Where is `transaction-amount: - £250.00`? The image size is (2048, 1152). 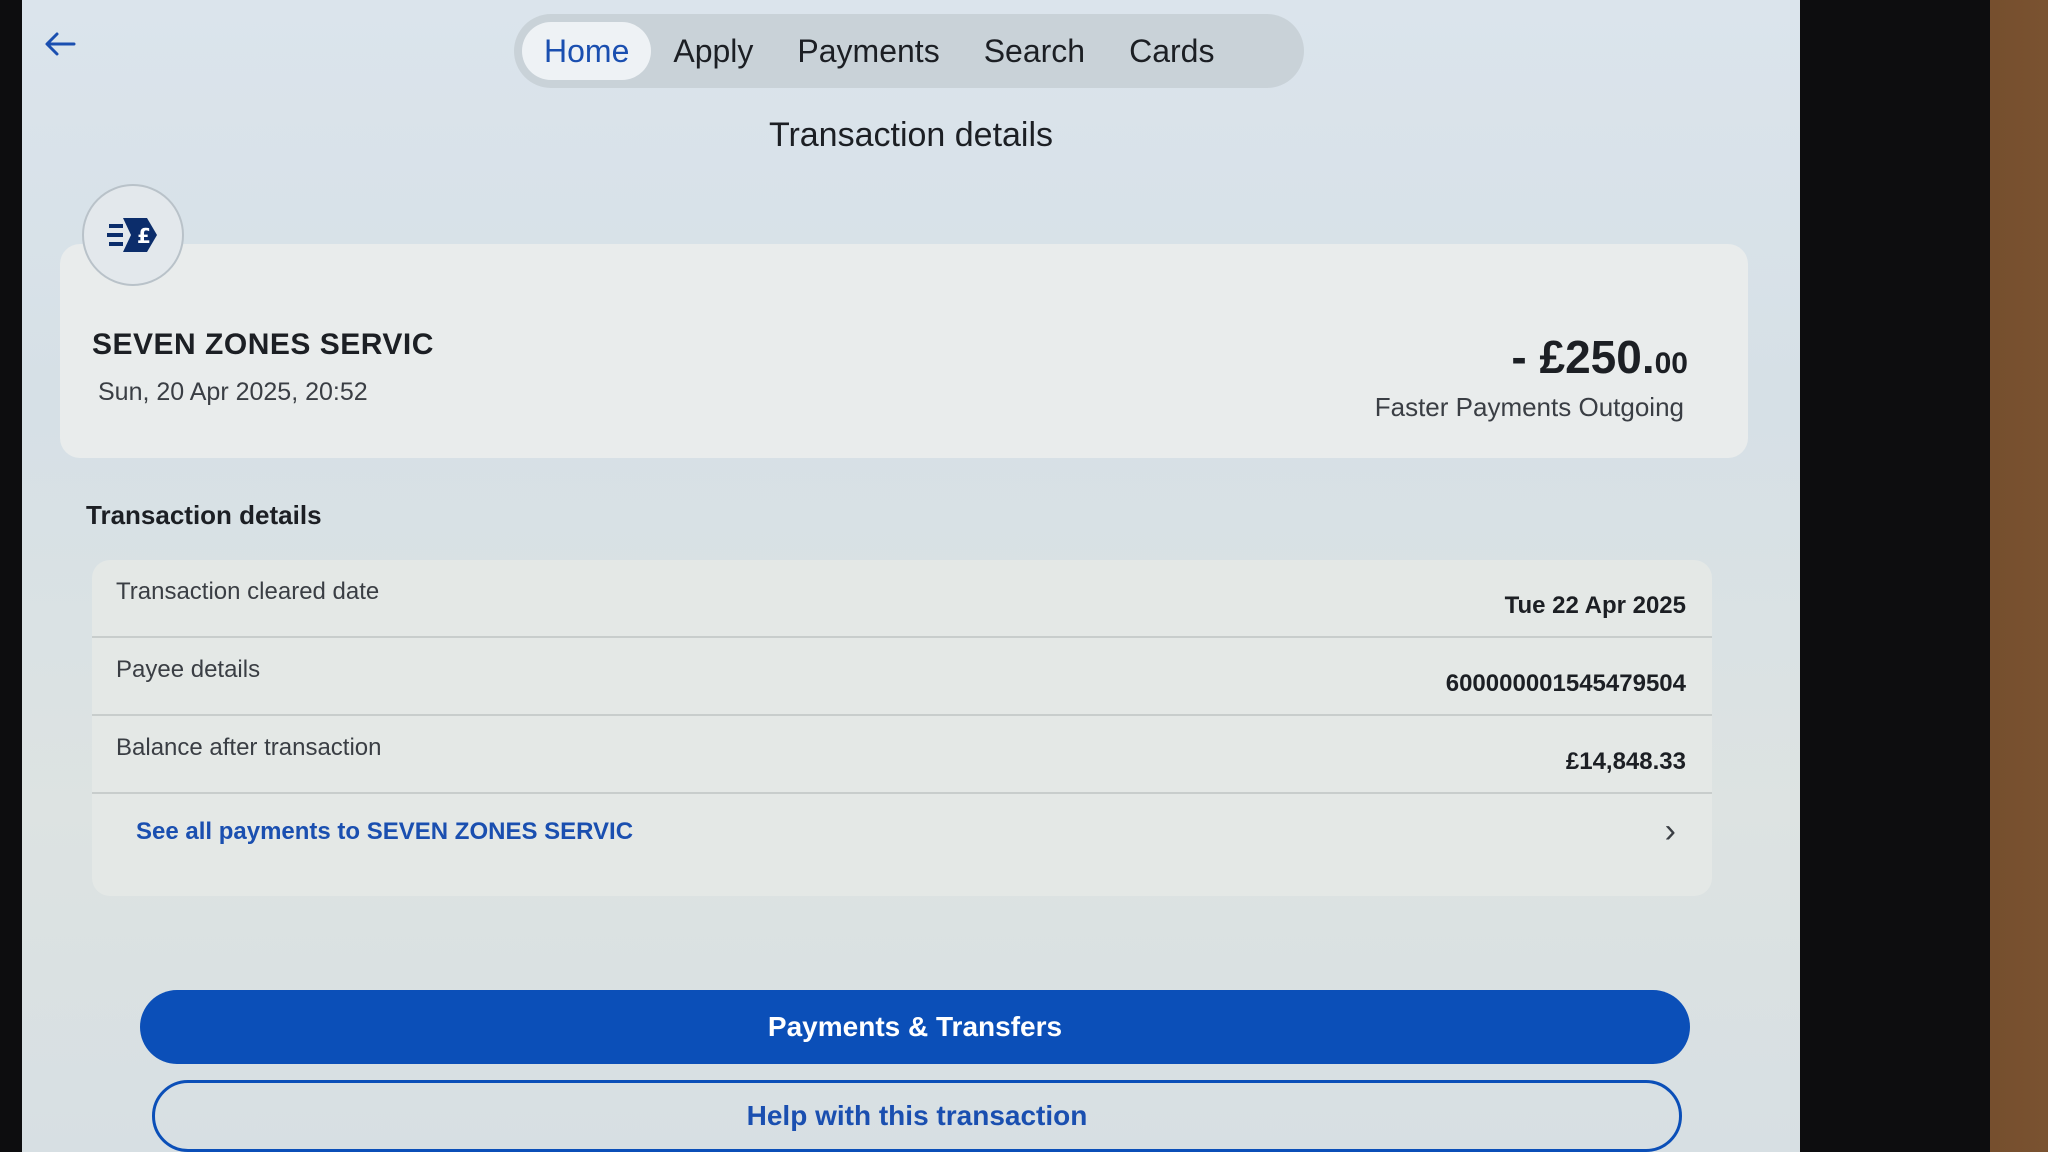 transaction-amount: - £250.00 is located at coordinates (1599, 357).